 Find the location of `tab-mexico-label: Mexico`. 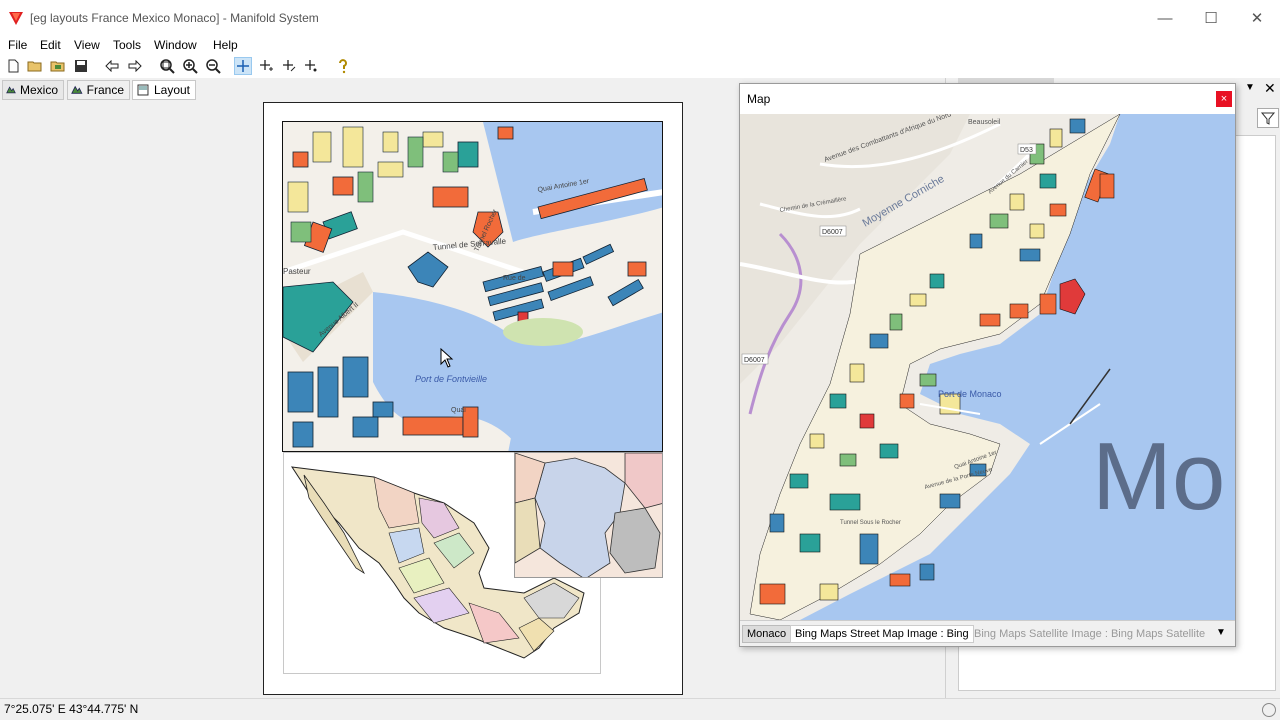

tab-mexico-label: Mexico is located at coordinates (38, 90).